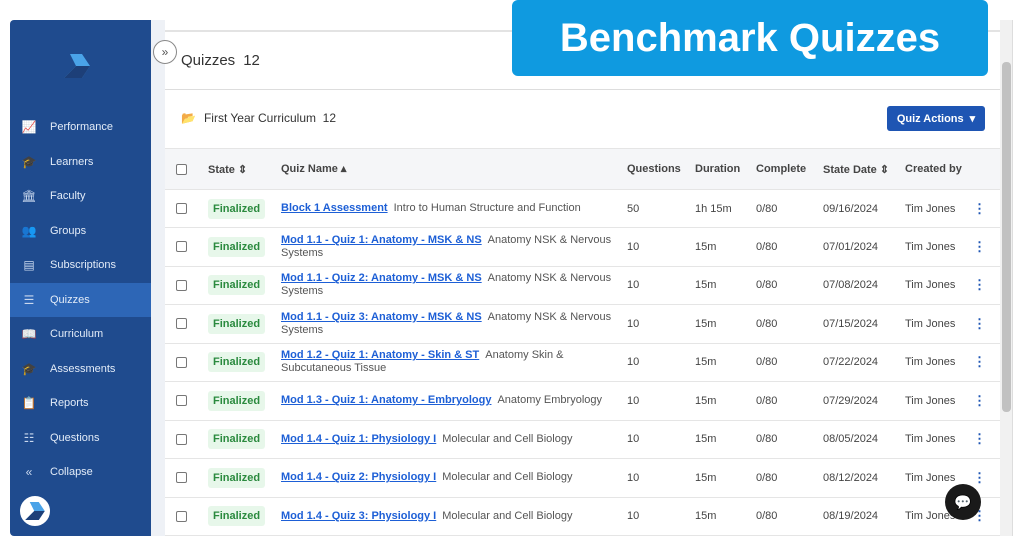  Describe the element at coordinates (380, 355) in the screenshot. I see `quiz-name-link: Mod 1.2 - Quiz 1: Anatomy - Skin & ST` at that location.